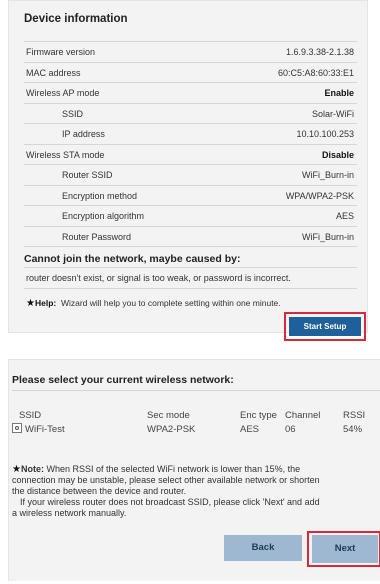 Image resolution: width=380 pixels, height=584 pixels. Describe the element at coordinates (258, 415) in the screenshot. I see `column-header-enc-type: Enc type` at that location.